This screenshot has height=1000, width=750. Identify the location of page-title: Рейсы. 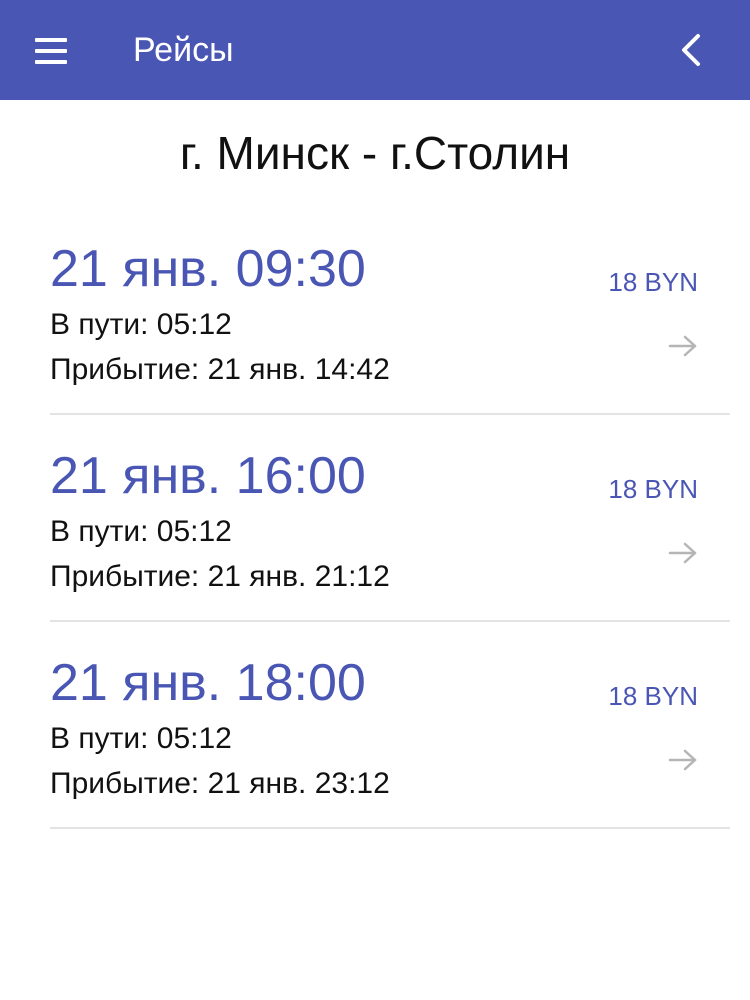
(183, 50).